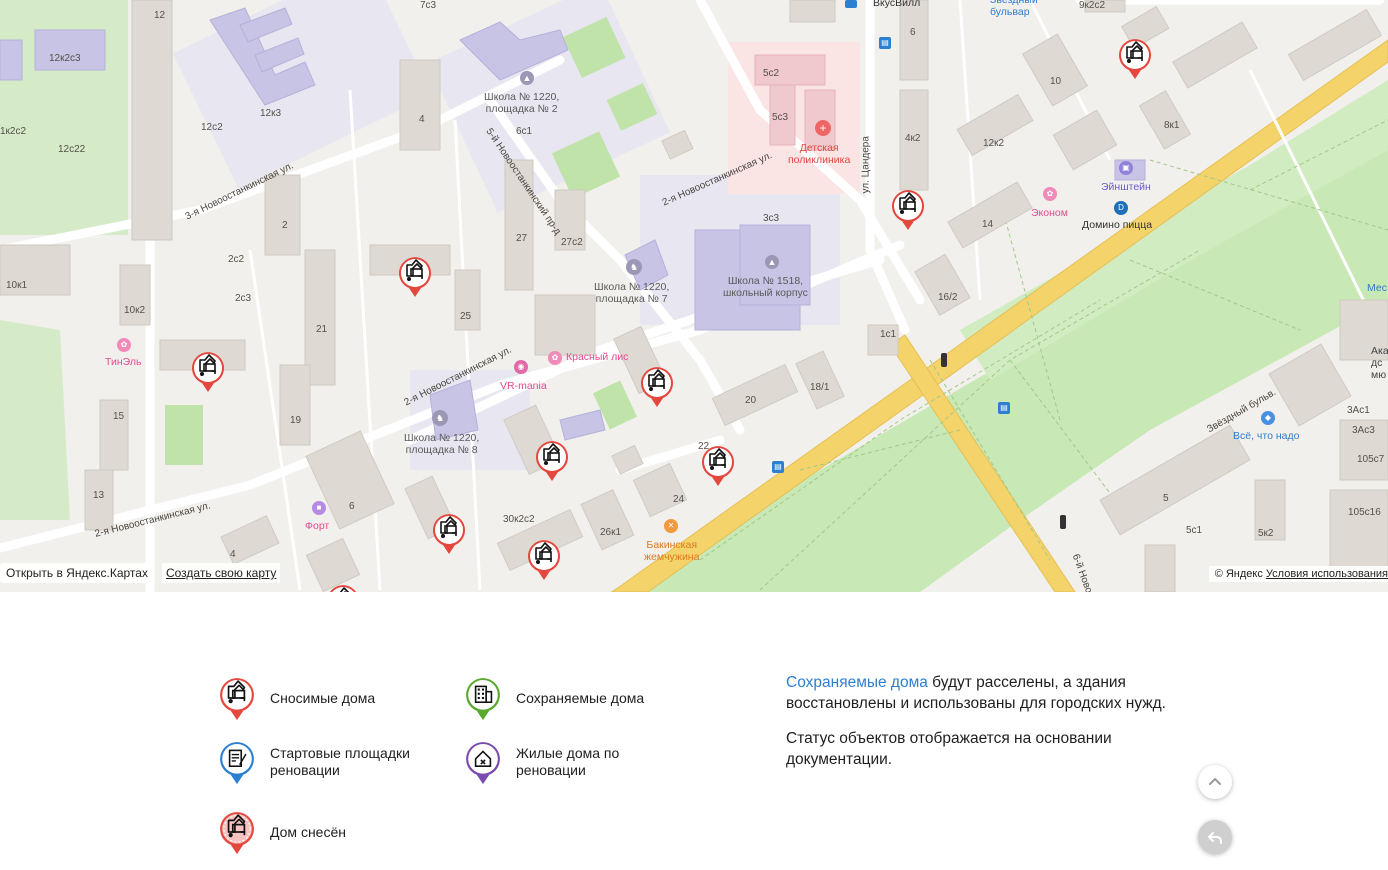 Image resolution: width=1388 pixels, height=870 pixels. What do you see at coordinates (1371, 459) in the screenshot?
I see `house-number: 105с7` at bounding box center [1371, 459].